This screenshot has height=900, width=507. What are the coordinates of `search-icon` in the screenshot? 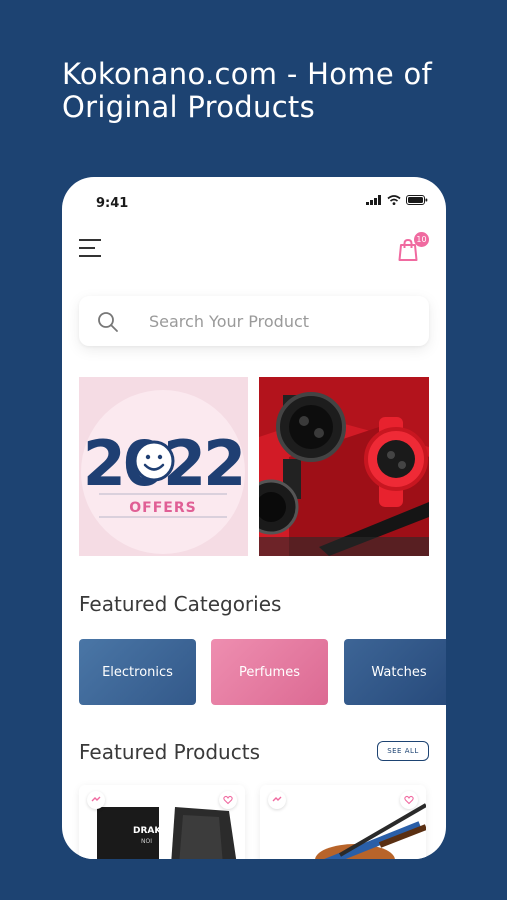 It's located at (108, 322).